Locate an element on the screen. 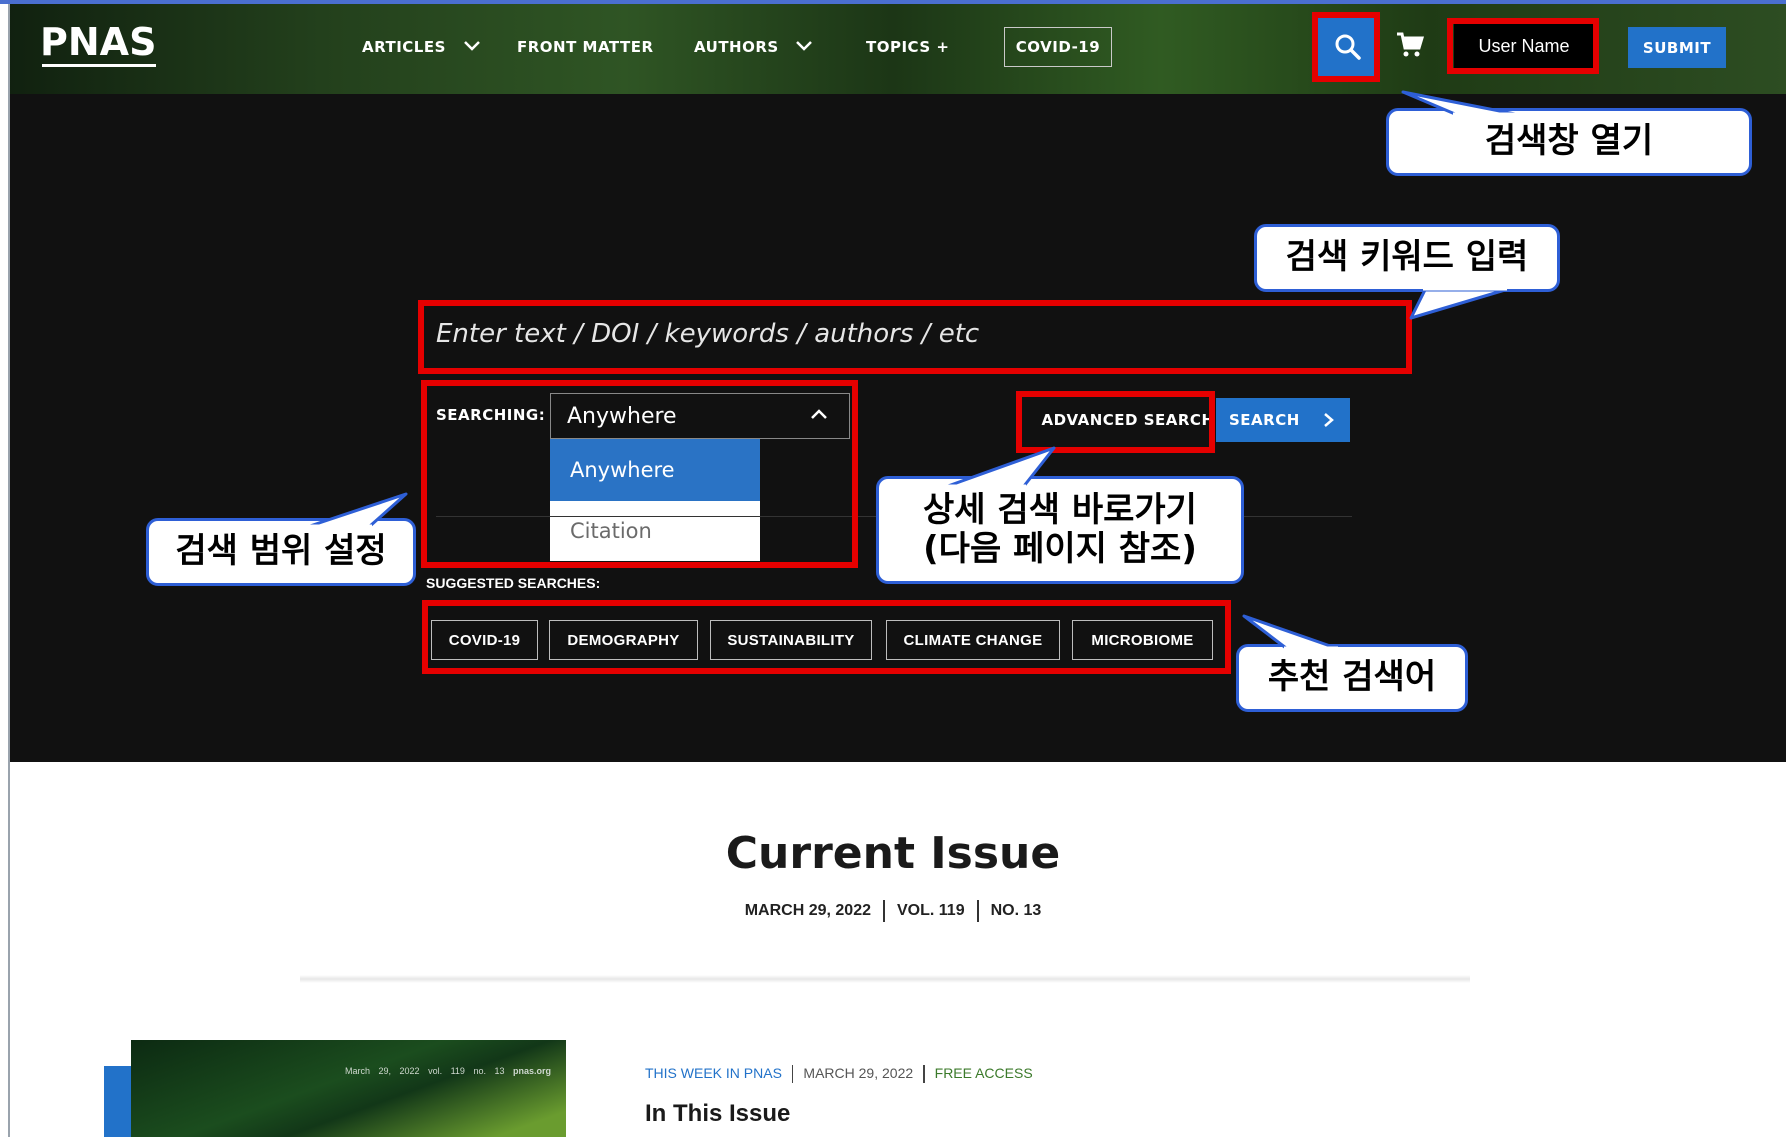  cover-date: March 29, 2022 is located at coordinates (382, 1071).